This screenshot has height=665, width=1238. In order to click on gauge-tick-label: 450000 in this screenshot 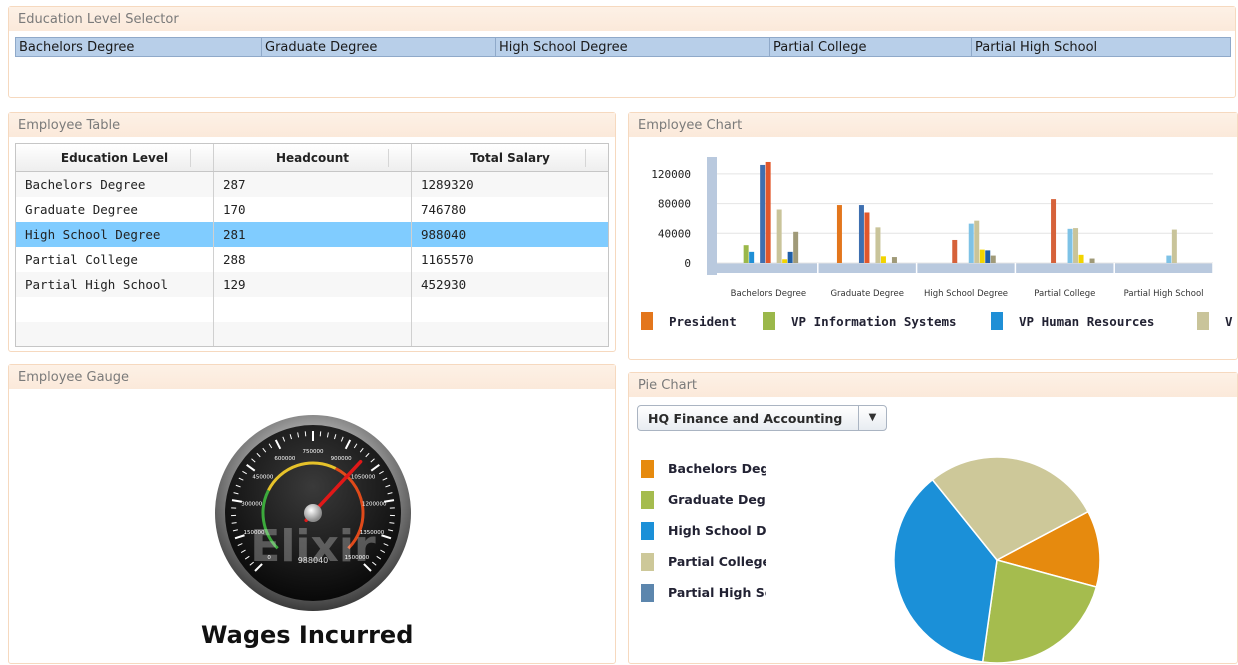, I will do `click(262, 478)`.